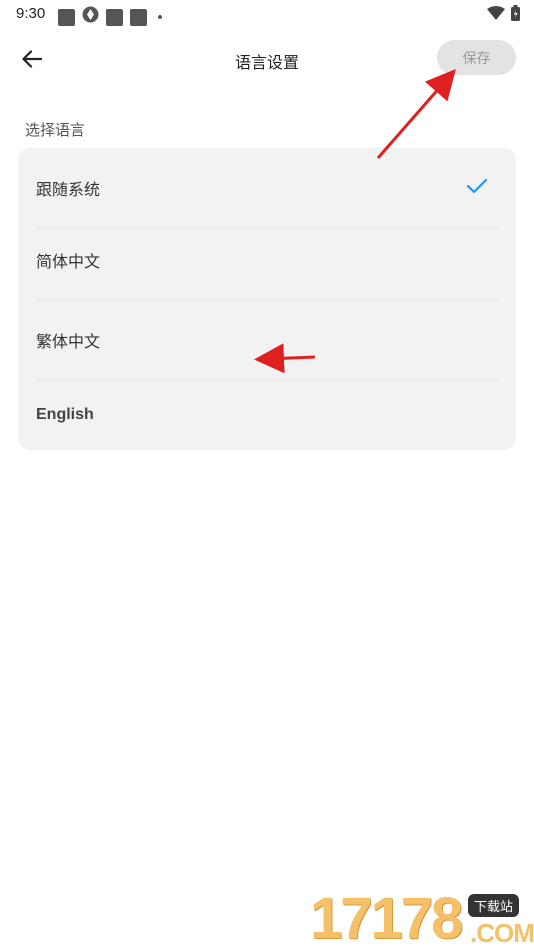 The width and height of the screenshot is (534, 951). Describe the element at coordinates (267, 14) in the screenshot. I see `status-bar: 9:30` at that location.